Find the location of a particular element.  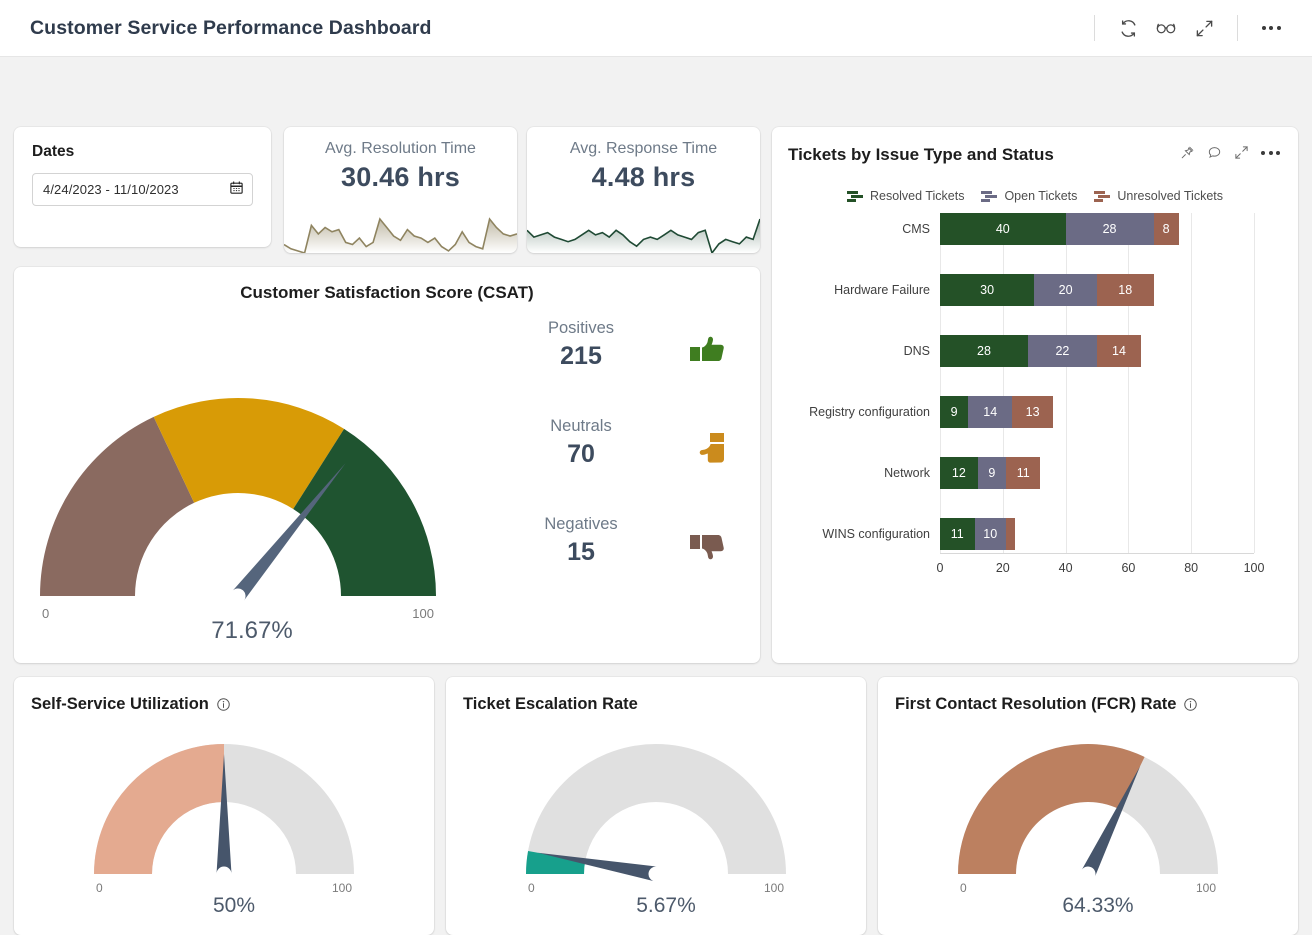

self-service-utilization-gauge: 0 100 50% is located at coordinates (224, 815).